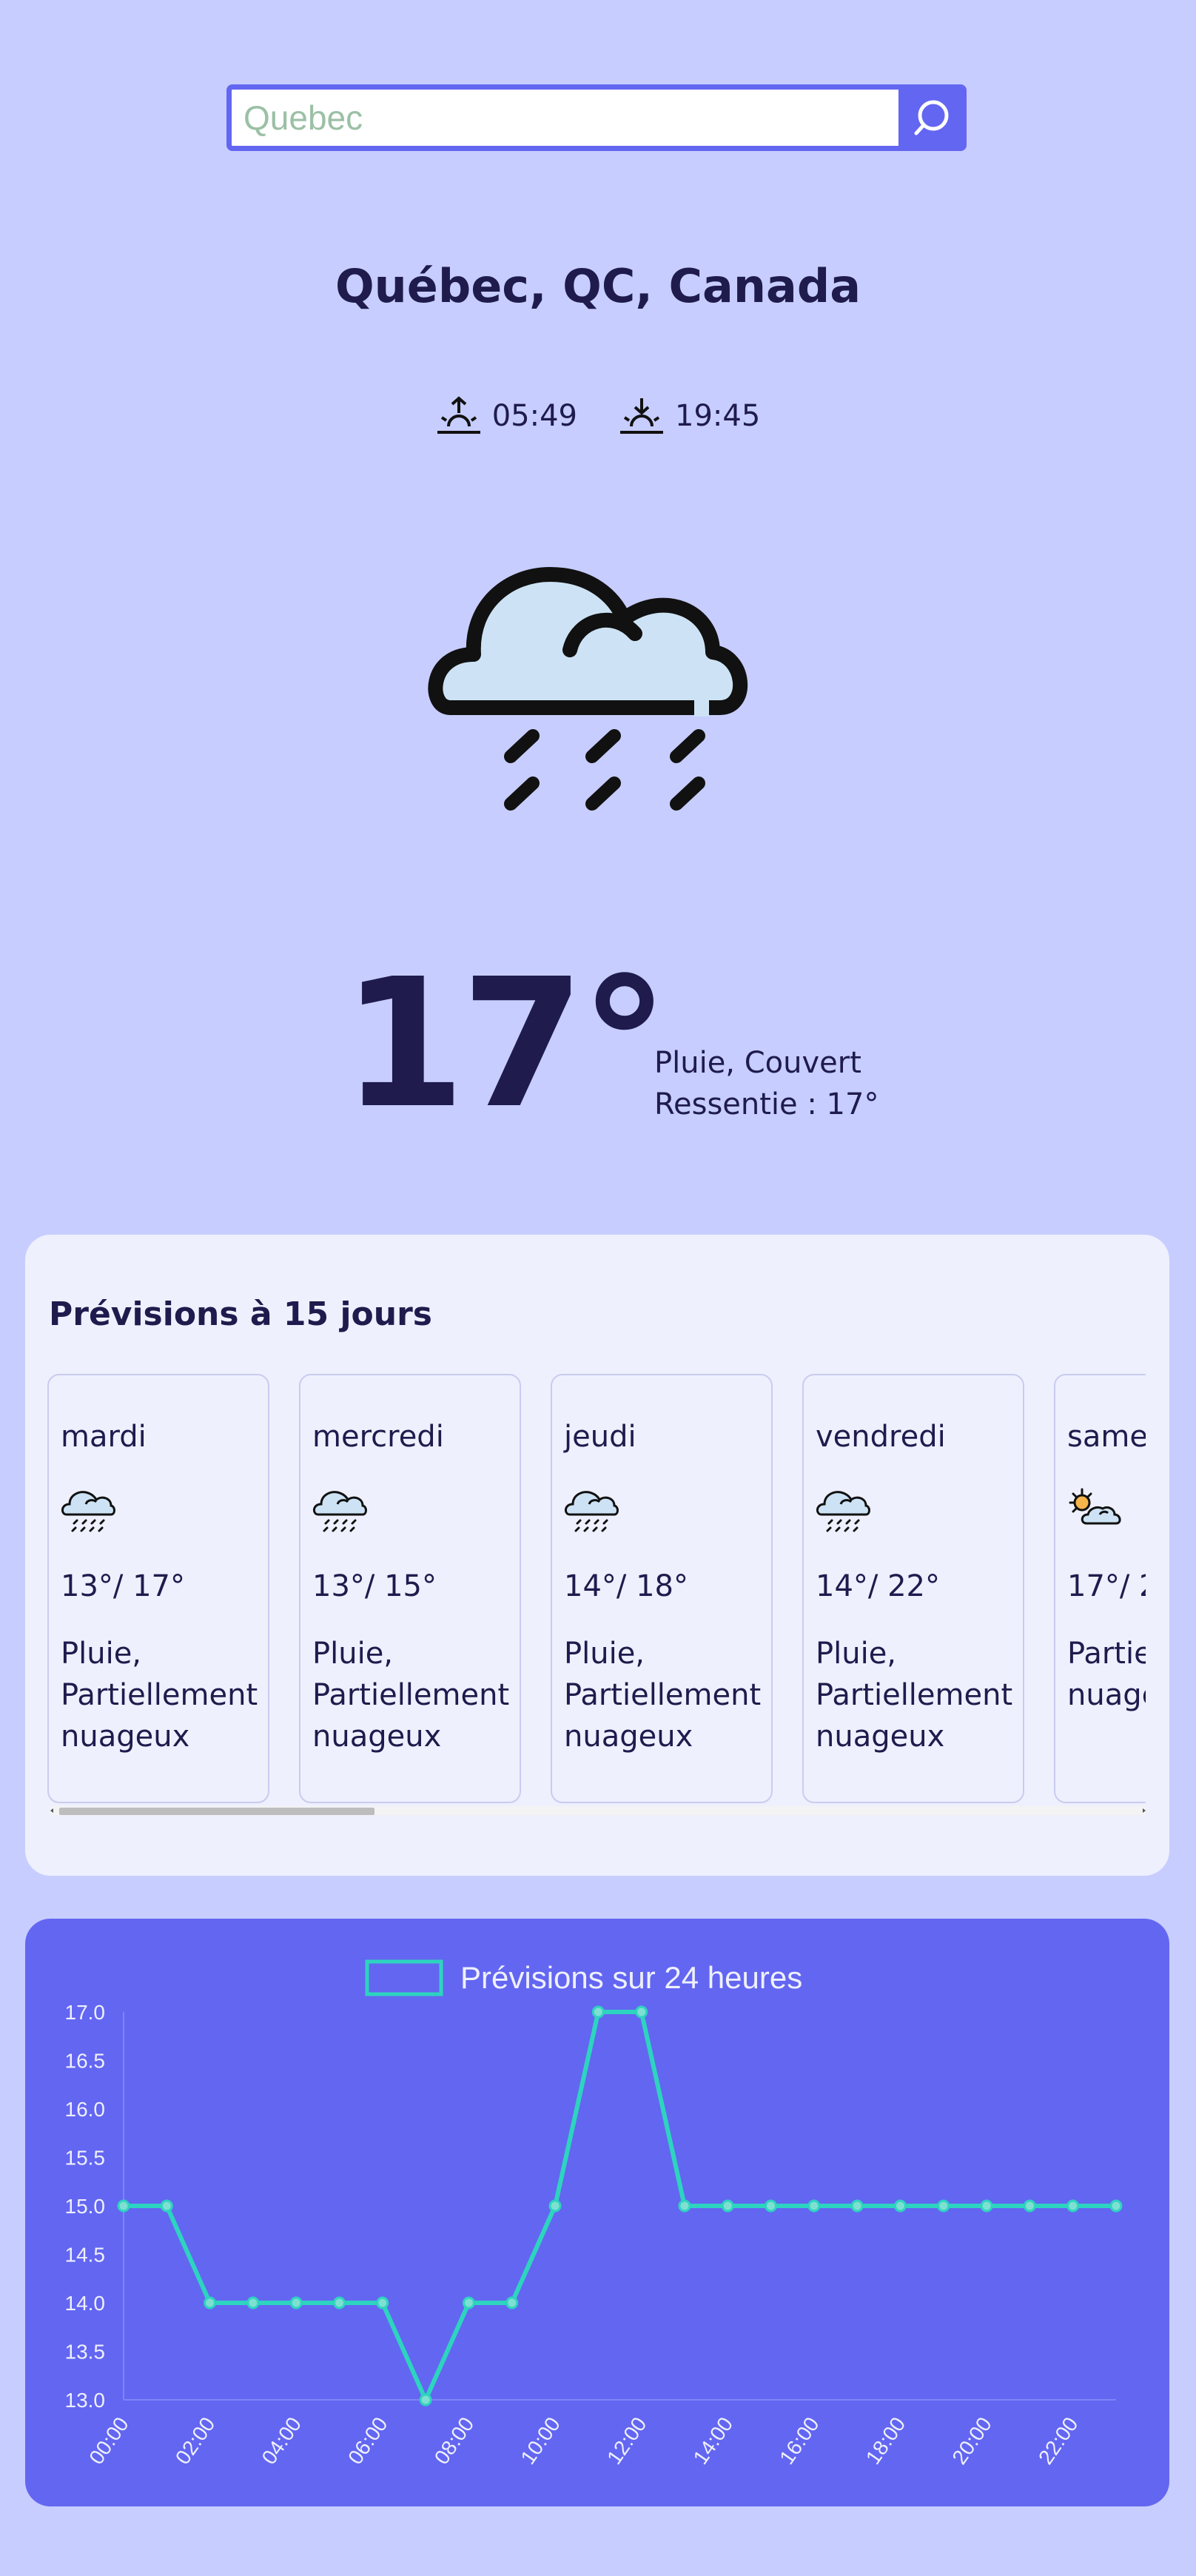  What do you see at coordinates (713, 2441) in the screenshot?
I see `x-tick-label: 14:00` at bounding box center [713, 2441].